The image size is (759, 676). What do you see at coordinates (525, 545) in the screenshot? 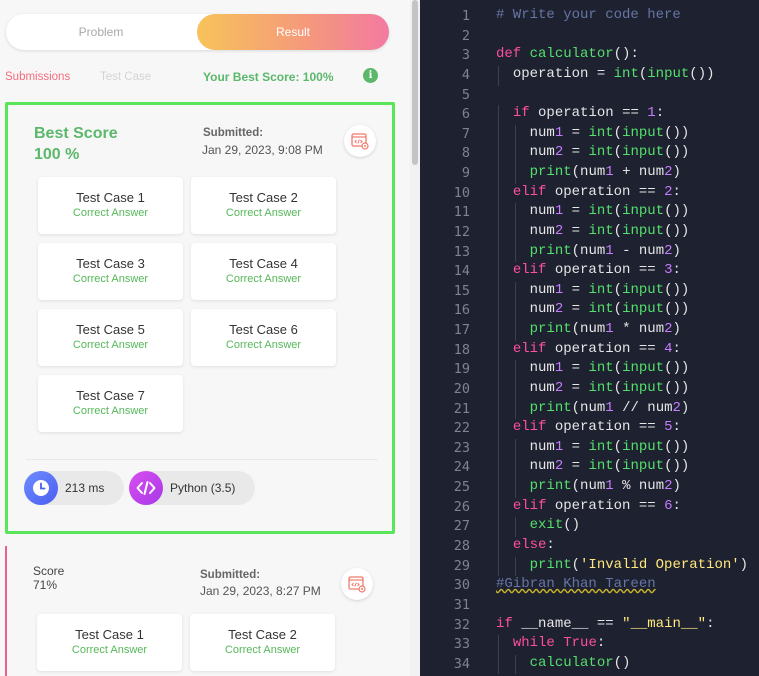
I see `code-line: else:` at bounding box center [525, 545].